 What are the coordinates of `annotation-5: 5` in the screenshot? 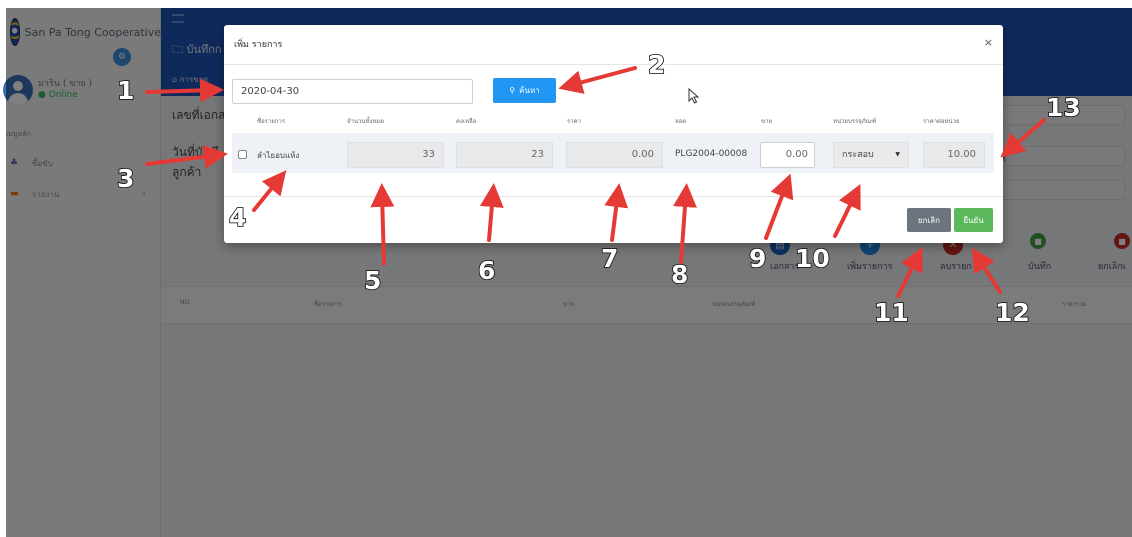 It's located at (372, 280).